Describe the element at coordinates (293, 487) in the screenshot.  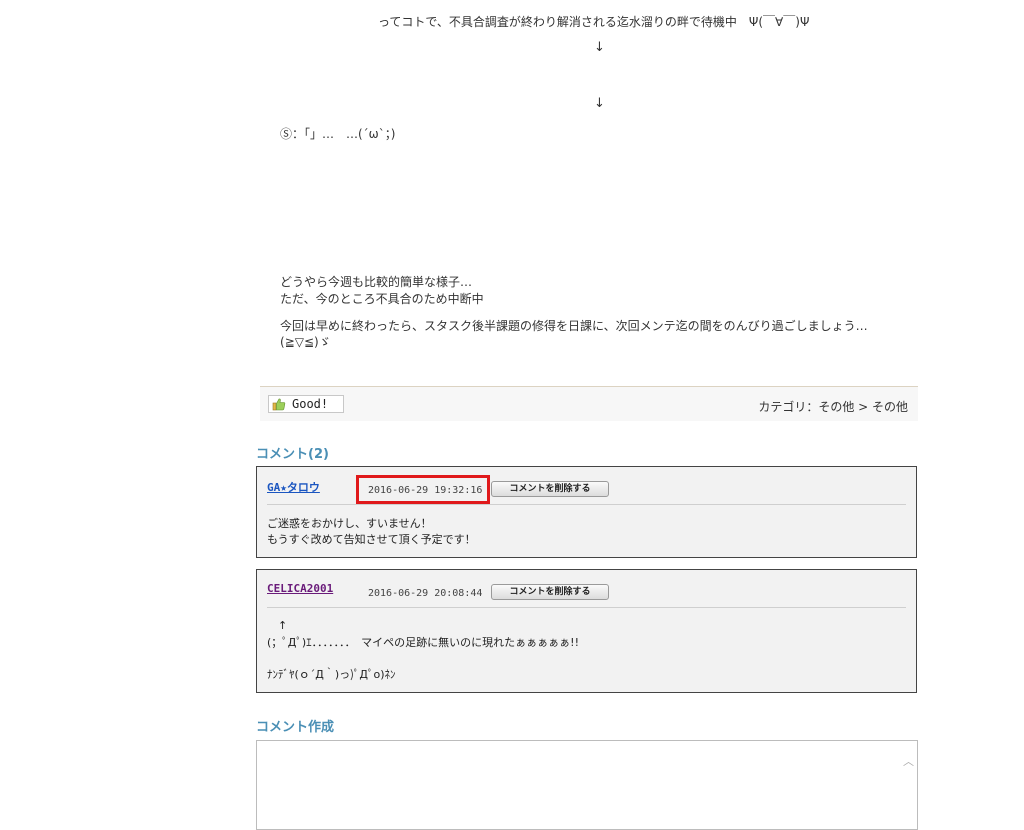
I see `comment-author-link: GA★タロウ` at that location.